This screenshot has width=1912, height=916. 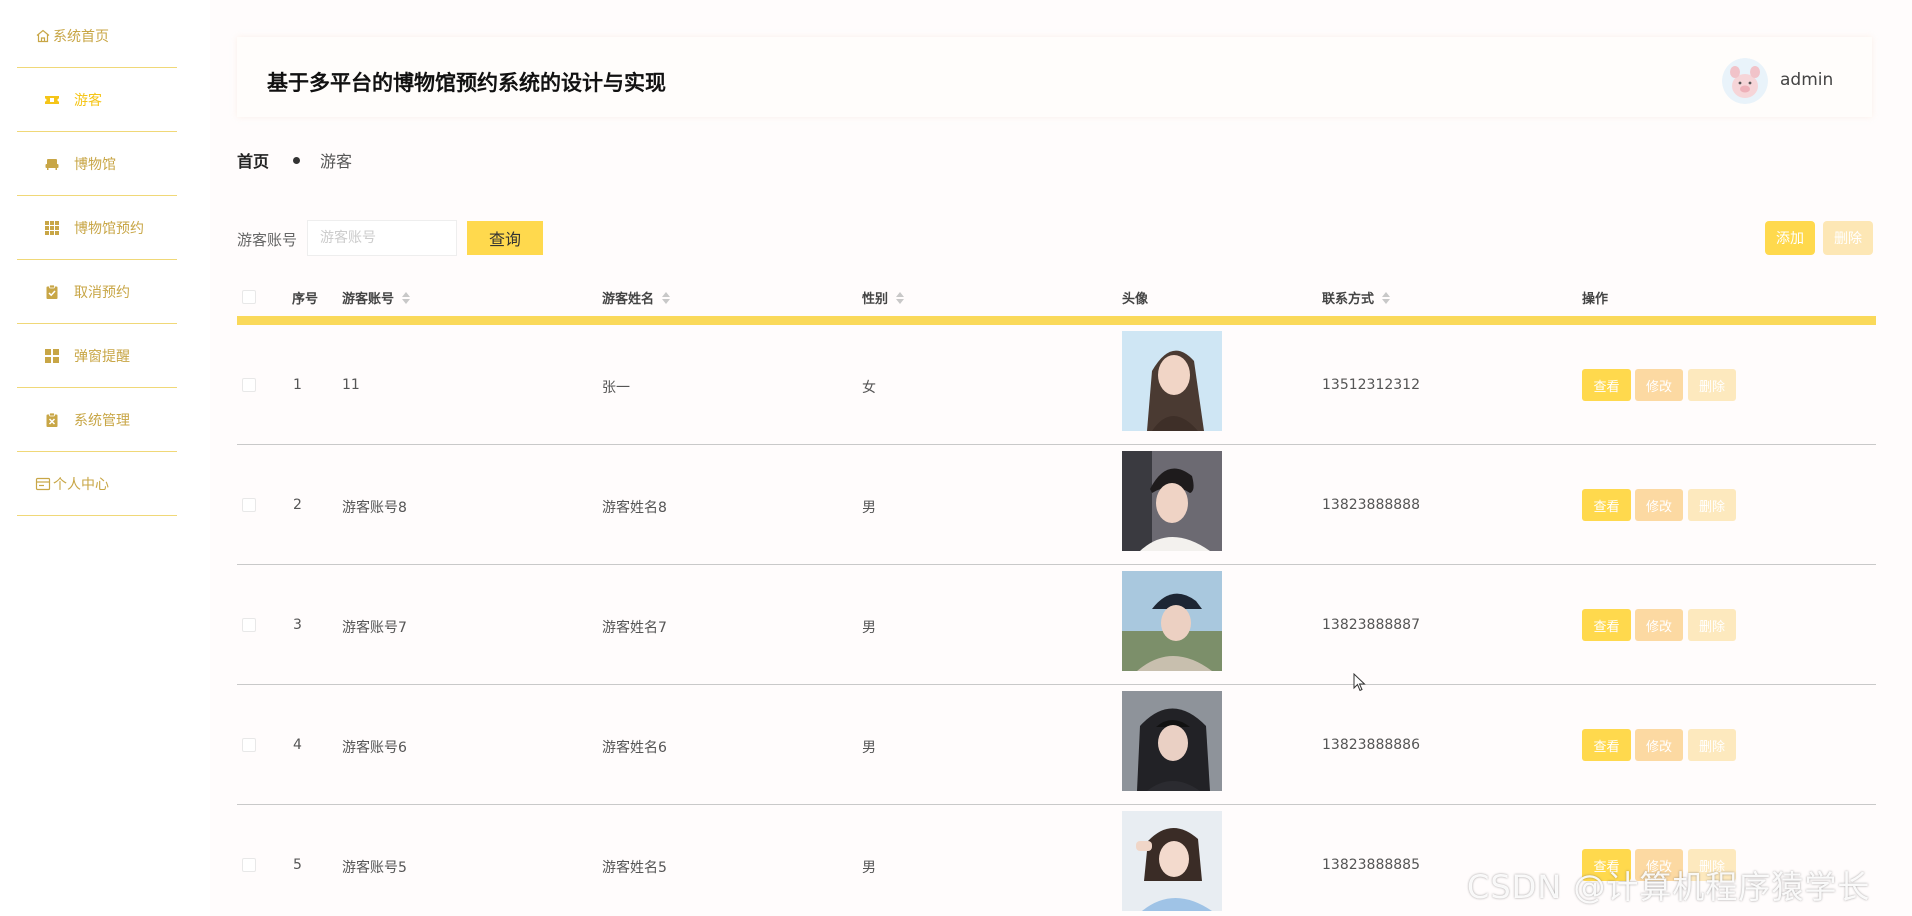 I want to click on clipboard-x-icon, so click(x=52, y=420).